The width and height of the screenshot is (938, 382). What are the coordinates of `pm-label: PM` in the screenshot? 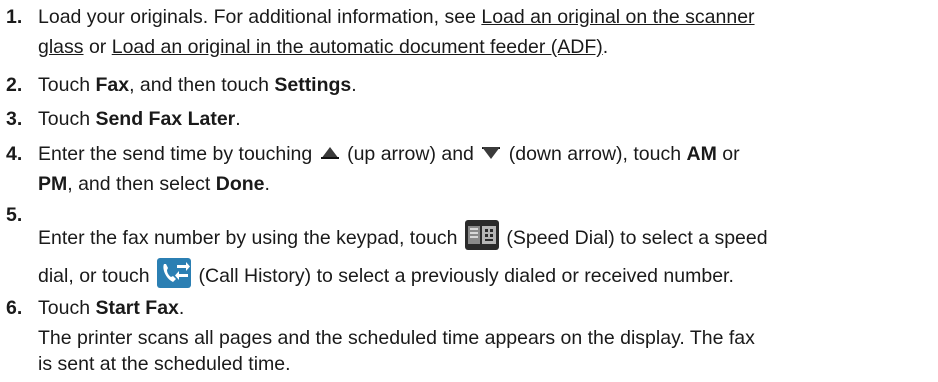 It's located at (53, 184).